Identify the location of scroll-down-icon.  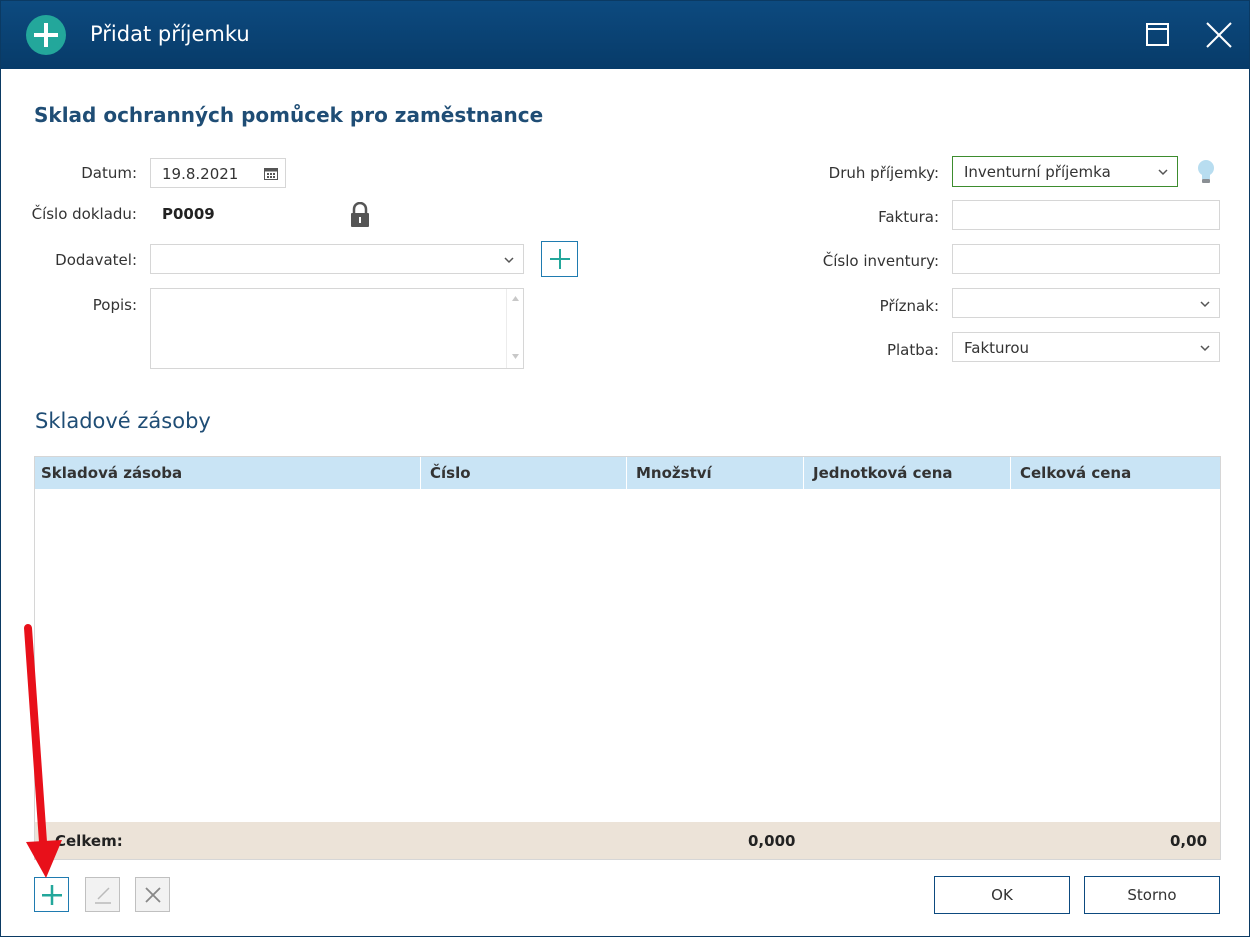
(515, 356).